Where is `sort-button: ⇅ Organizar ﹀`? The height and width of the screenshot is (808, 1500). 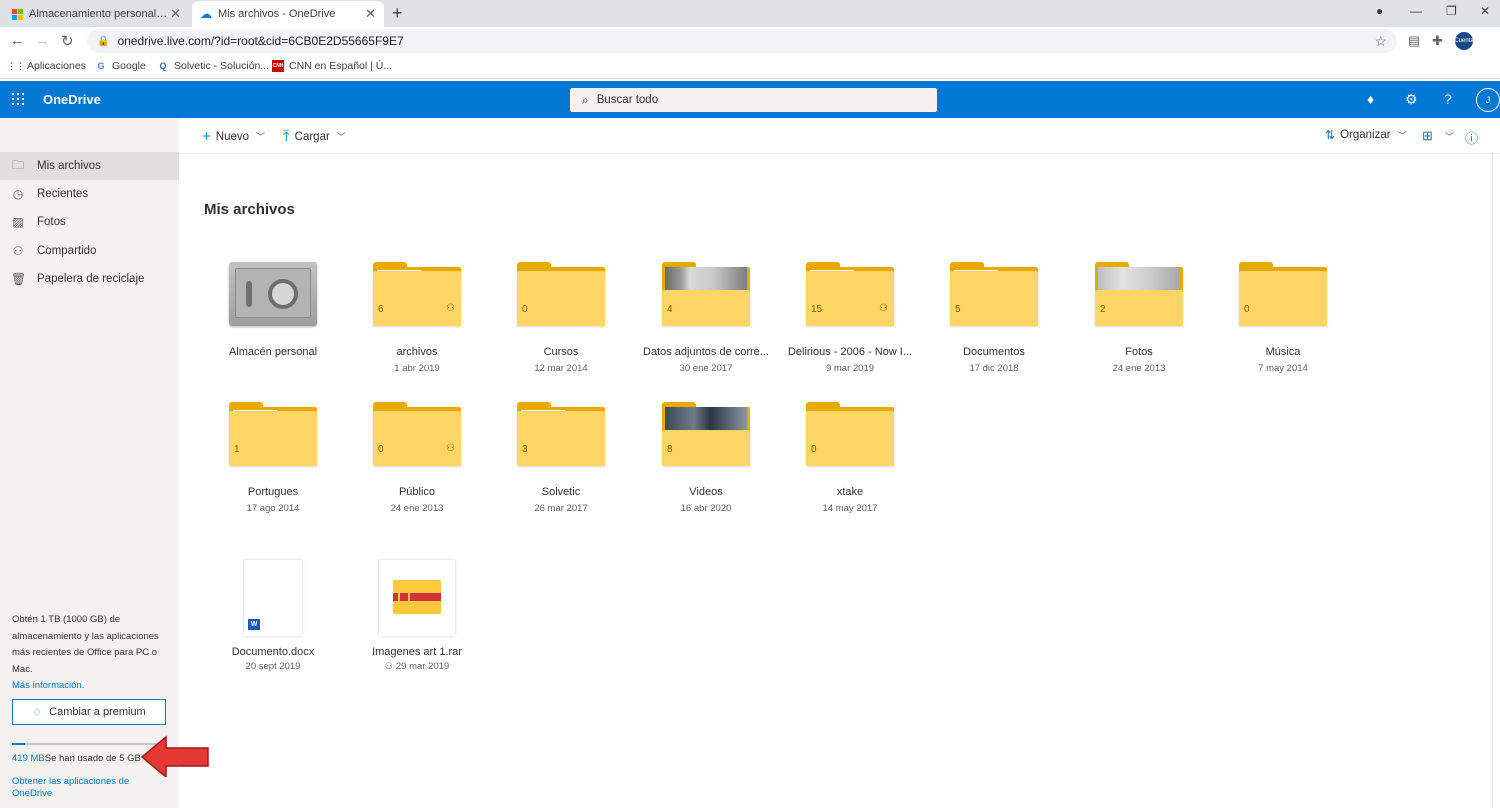 sort-button: ⇅ Organizar ﹀ is located at coordinates (1366, 135).